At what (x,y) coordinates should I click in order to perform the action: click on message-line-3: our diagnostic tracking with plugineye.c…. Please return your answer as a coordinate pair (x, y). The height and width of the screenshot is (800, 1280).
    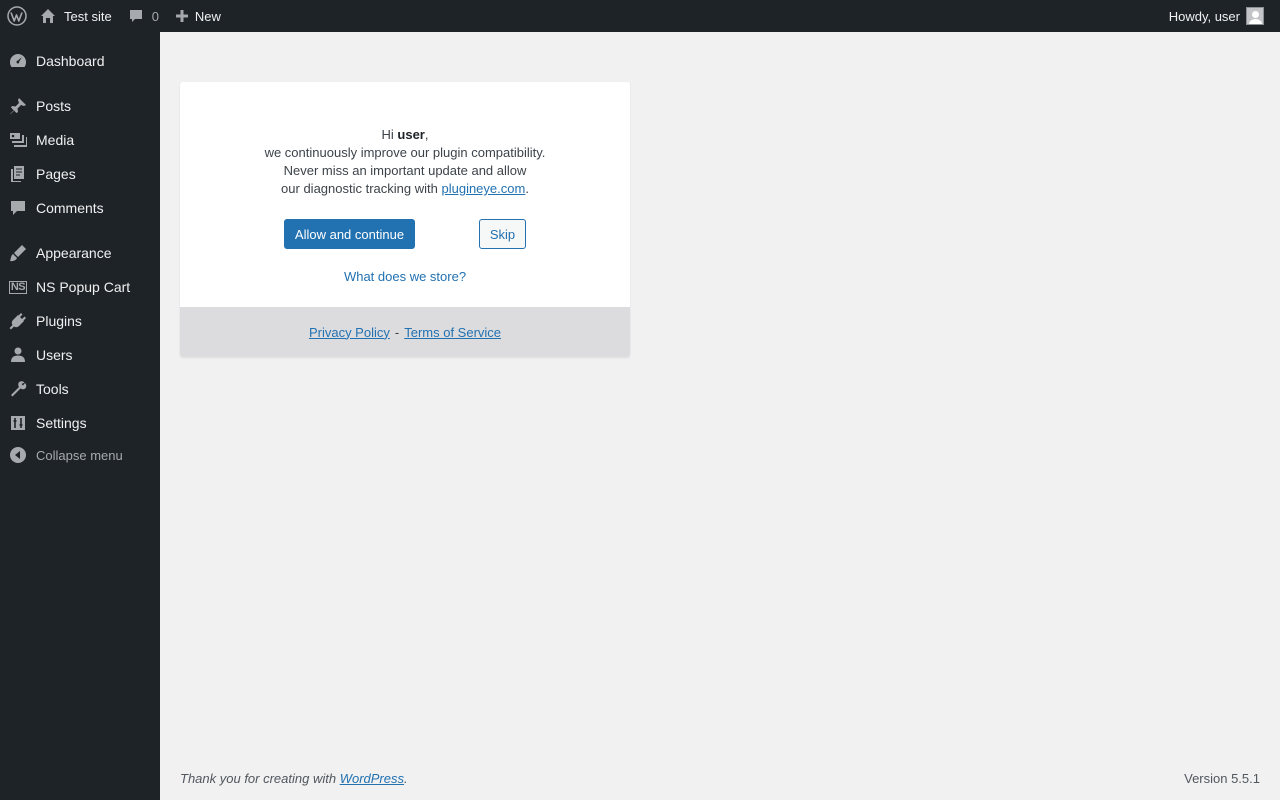
    Looking at the image, I should click on (405, 188).